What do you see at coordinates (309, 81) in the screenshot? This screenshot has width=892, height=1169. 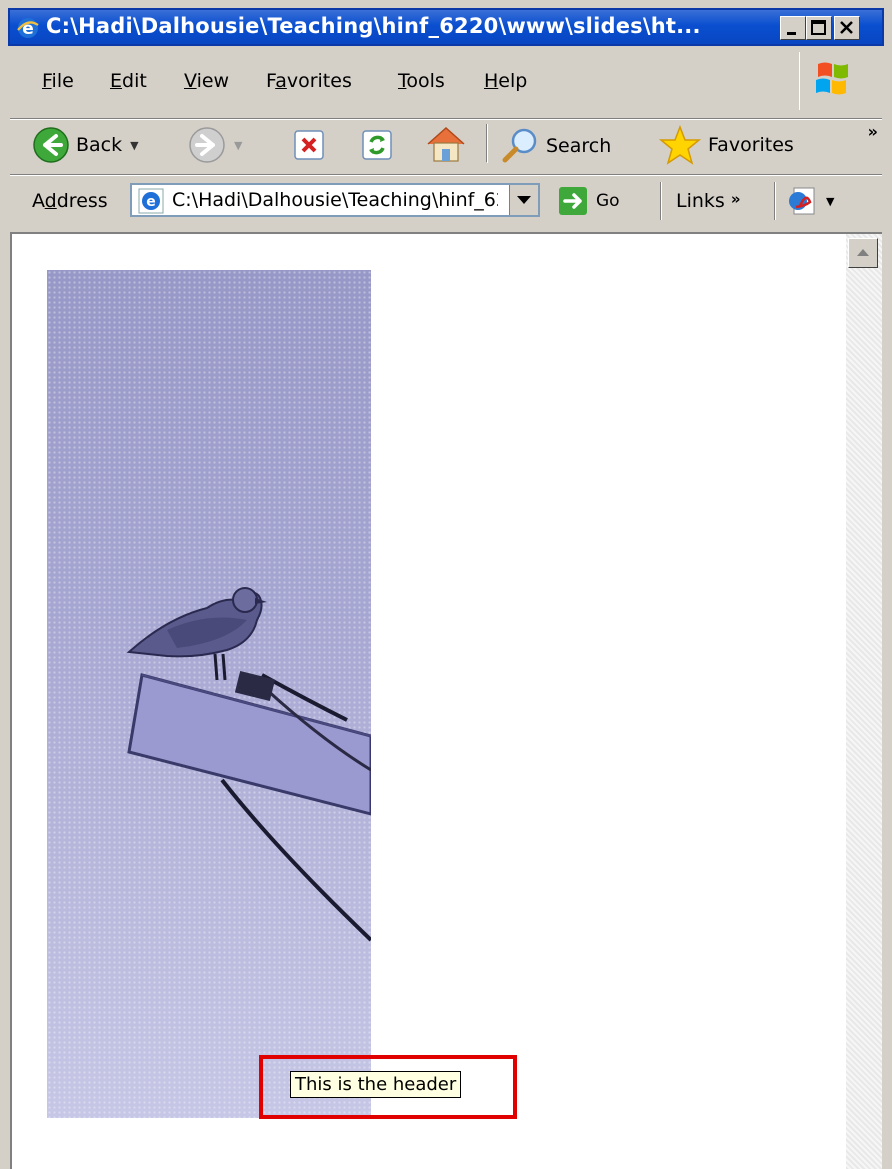 I see `menu-favorites: Favorites` at bounding box center [309, 81].